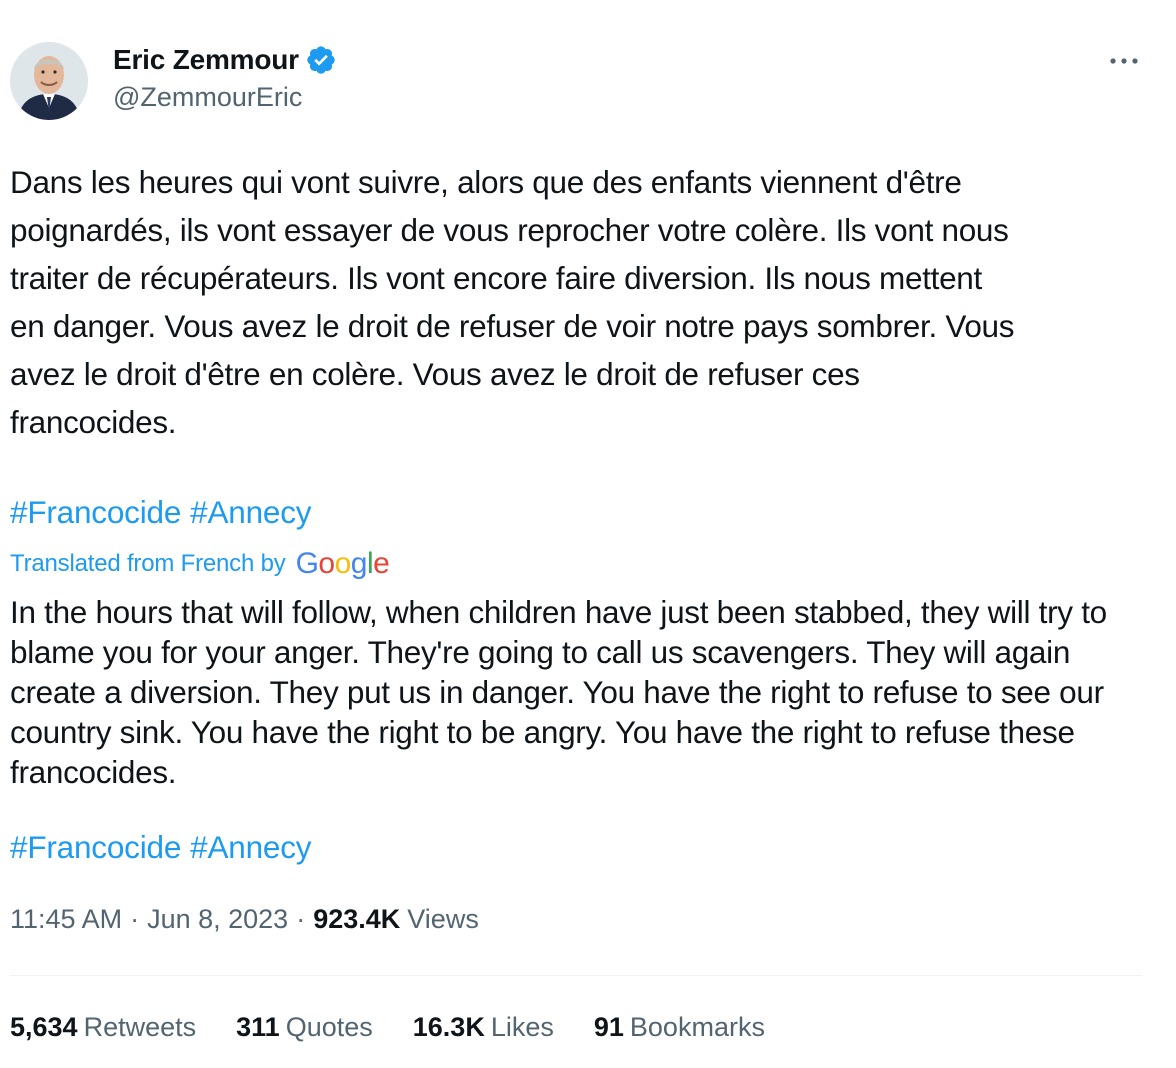  I want to click on views-label: Views, so click(443, 919).